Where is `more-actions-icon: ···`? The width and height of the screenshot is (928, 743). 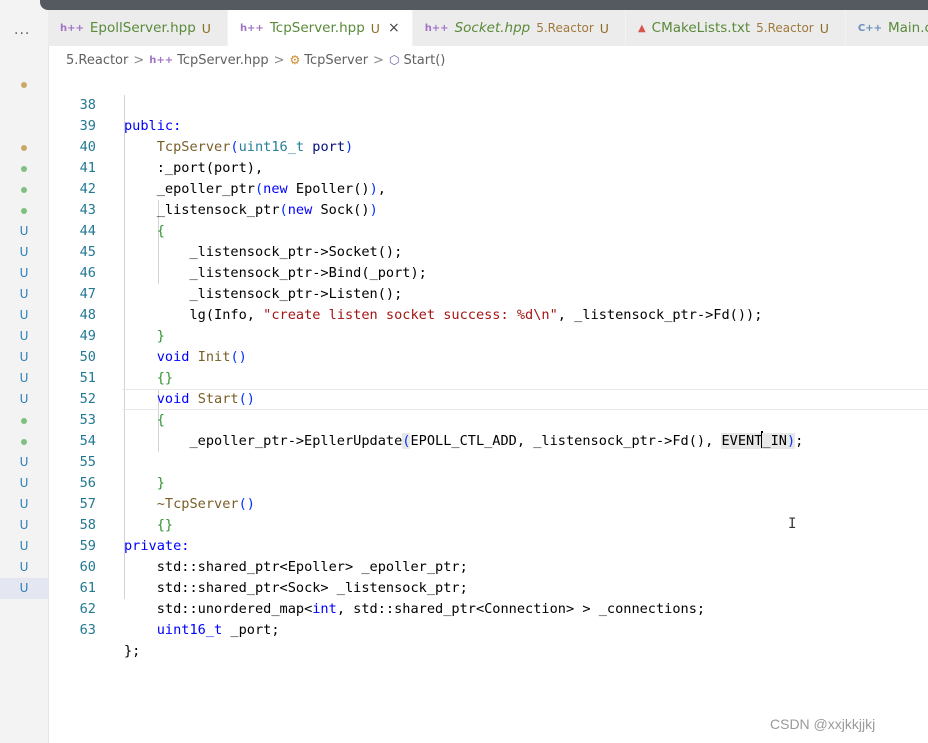
more-actions-icon: ··· is located at coordinates (22, 34).